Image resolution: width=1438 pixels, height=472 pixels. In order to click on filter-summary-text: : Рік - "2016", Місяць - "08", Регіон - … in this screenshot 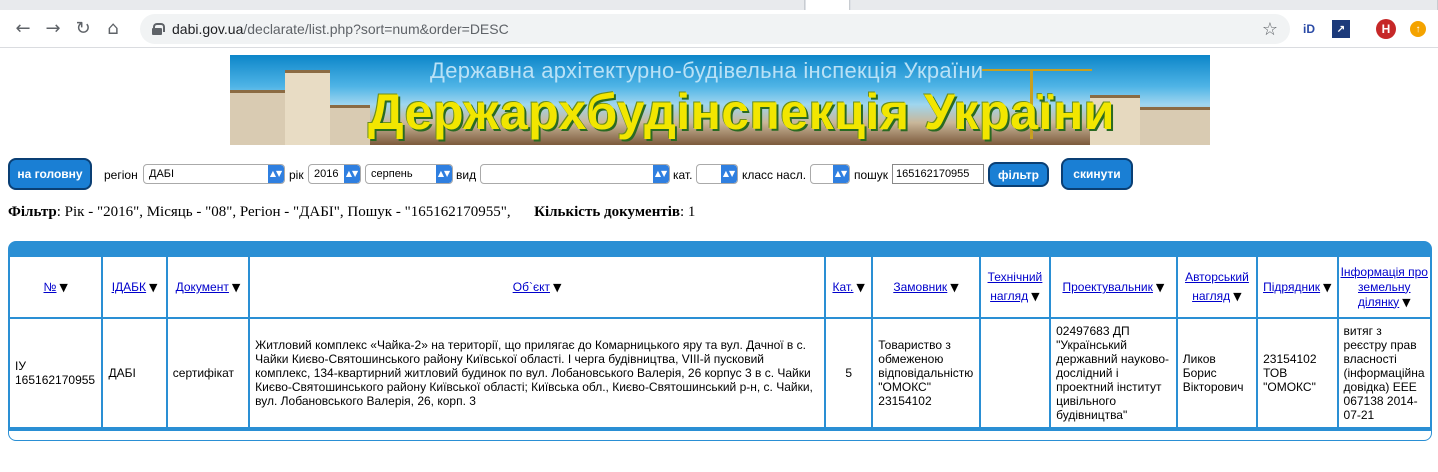, I will do `click(283, 212)`.